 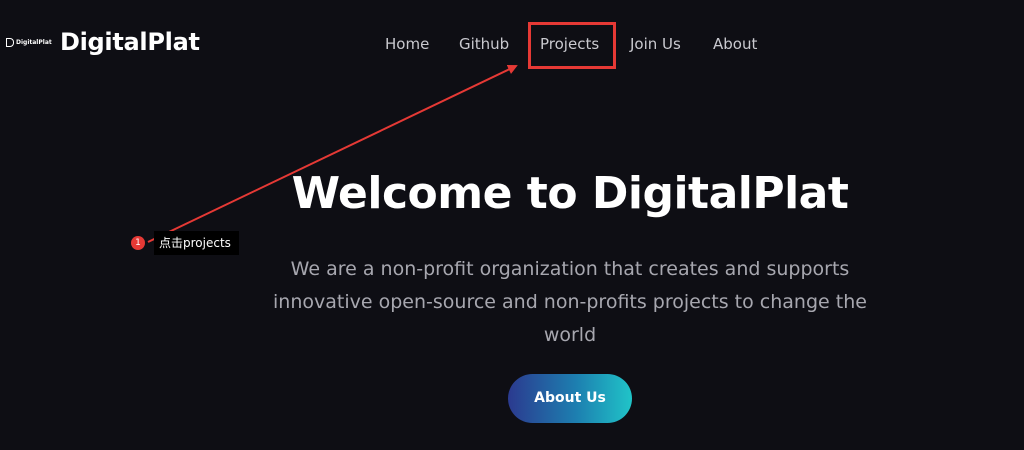 What do you see at coordinates (10, 42) in the screenshot?
I see `logo-glyph-icon` at bounding box center [10, 42].